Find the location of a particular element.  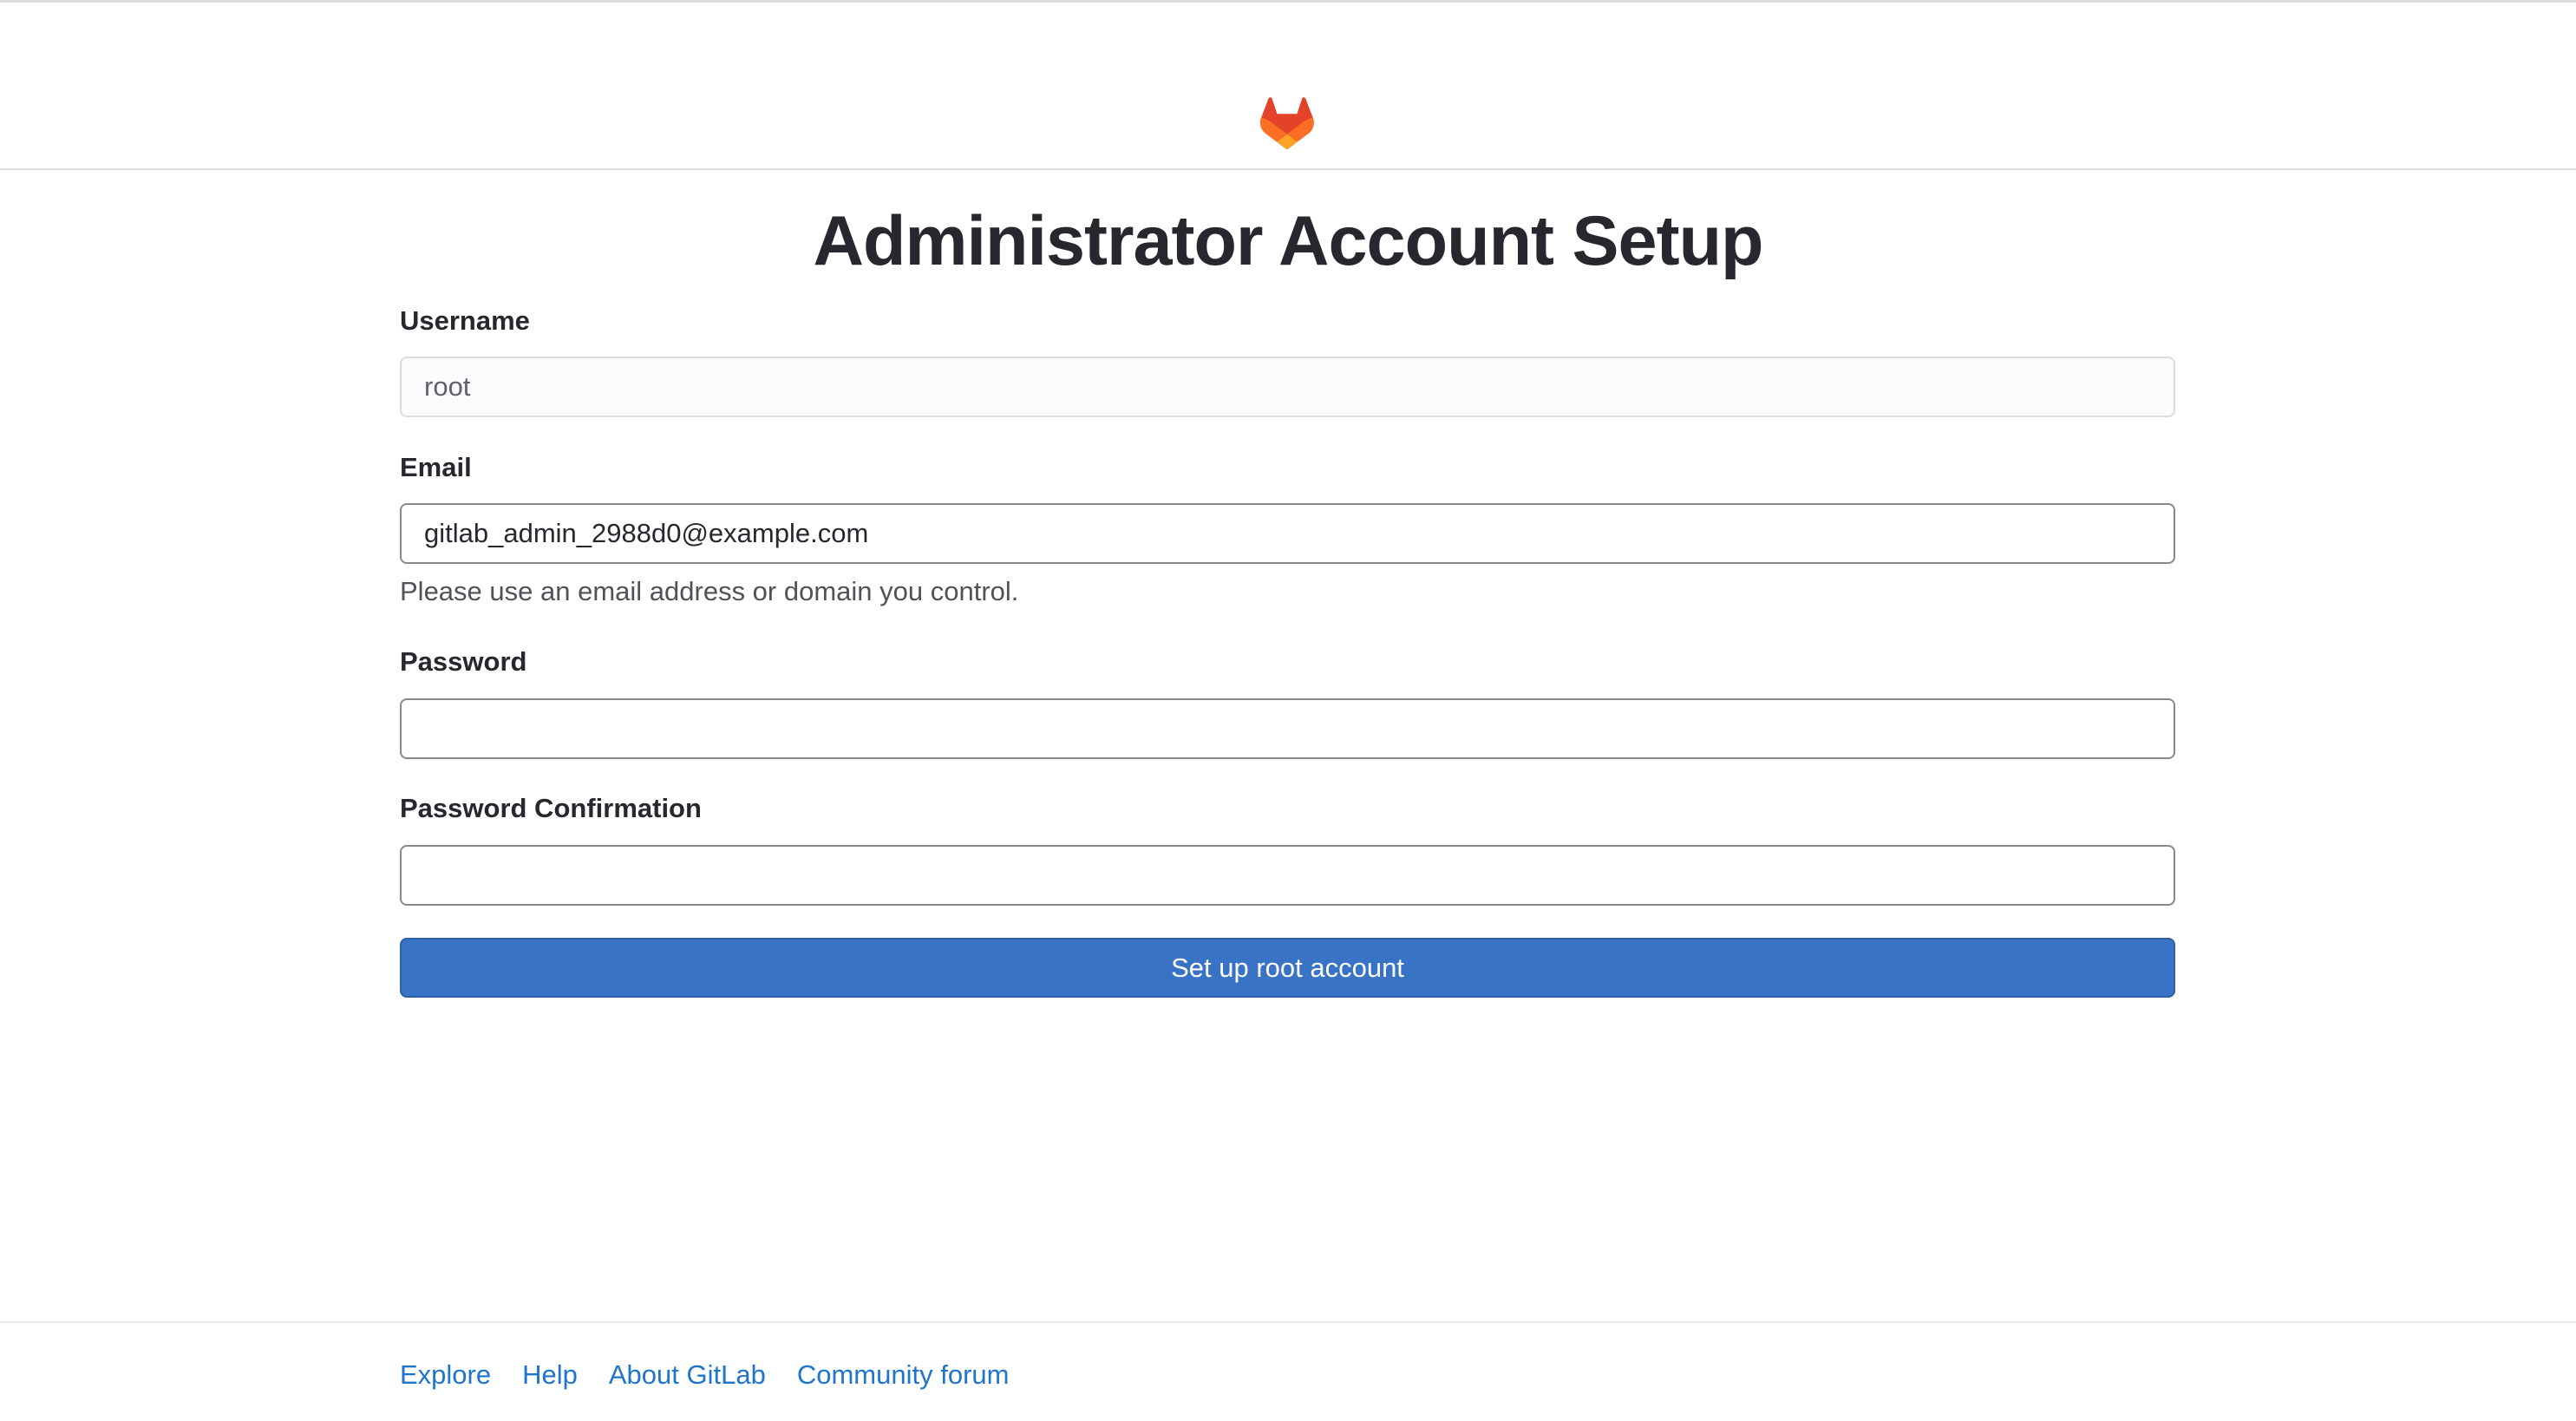

footer-link-explore: Explore is located at coordinates (445, 1375).